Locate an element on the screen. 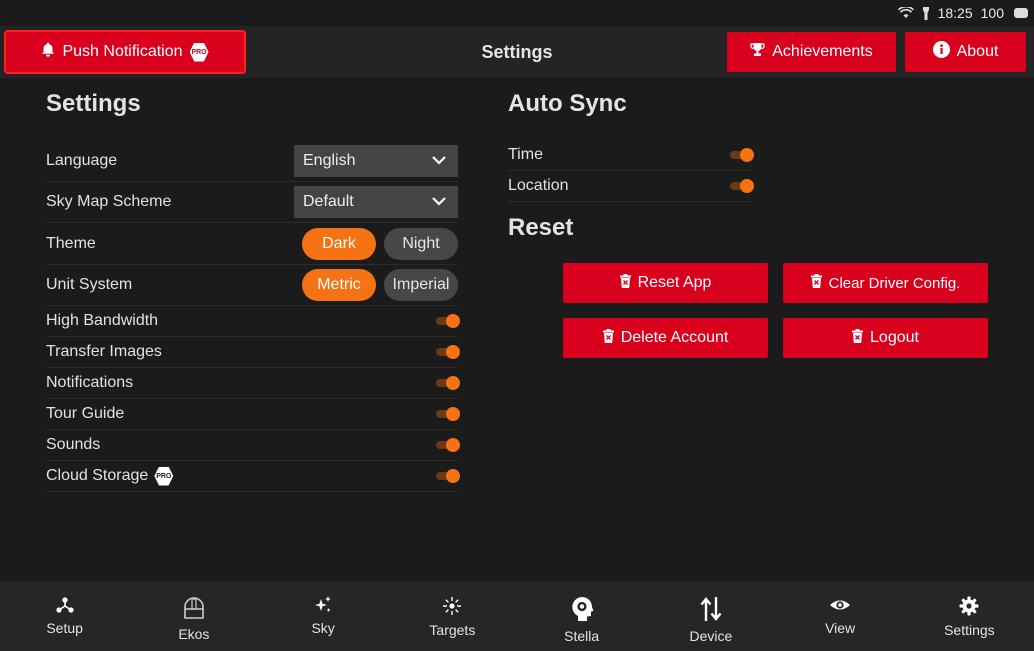 This screenshot has height=651, width=1034. gear-icon is located at coordinates (969, 606).